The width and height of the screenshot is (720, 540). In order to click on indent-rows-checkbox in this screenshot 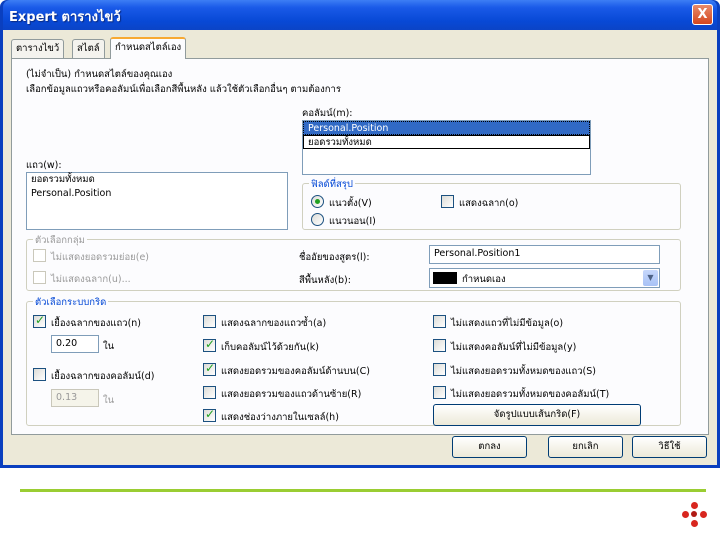, I will do `click(39, 320)`.